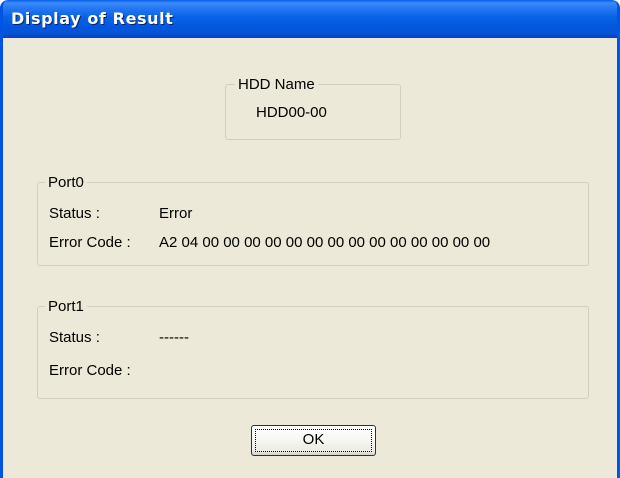 Image resolution: width=620 pixels, height=478 pixels. Describe the element at coordinates (176, 213) in the screenshot. I see `port0-status-value: Error` at that location.